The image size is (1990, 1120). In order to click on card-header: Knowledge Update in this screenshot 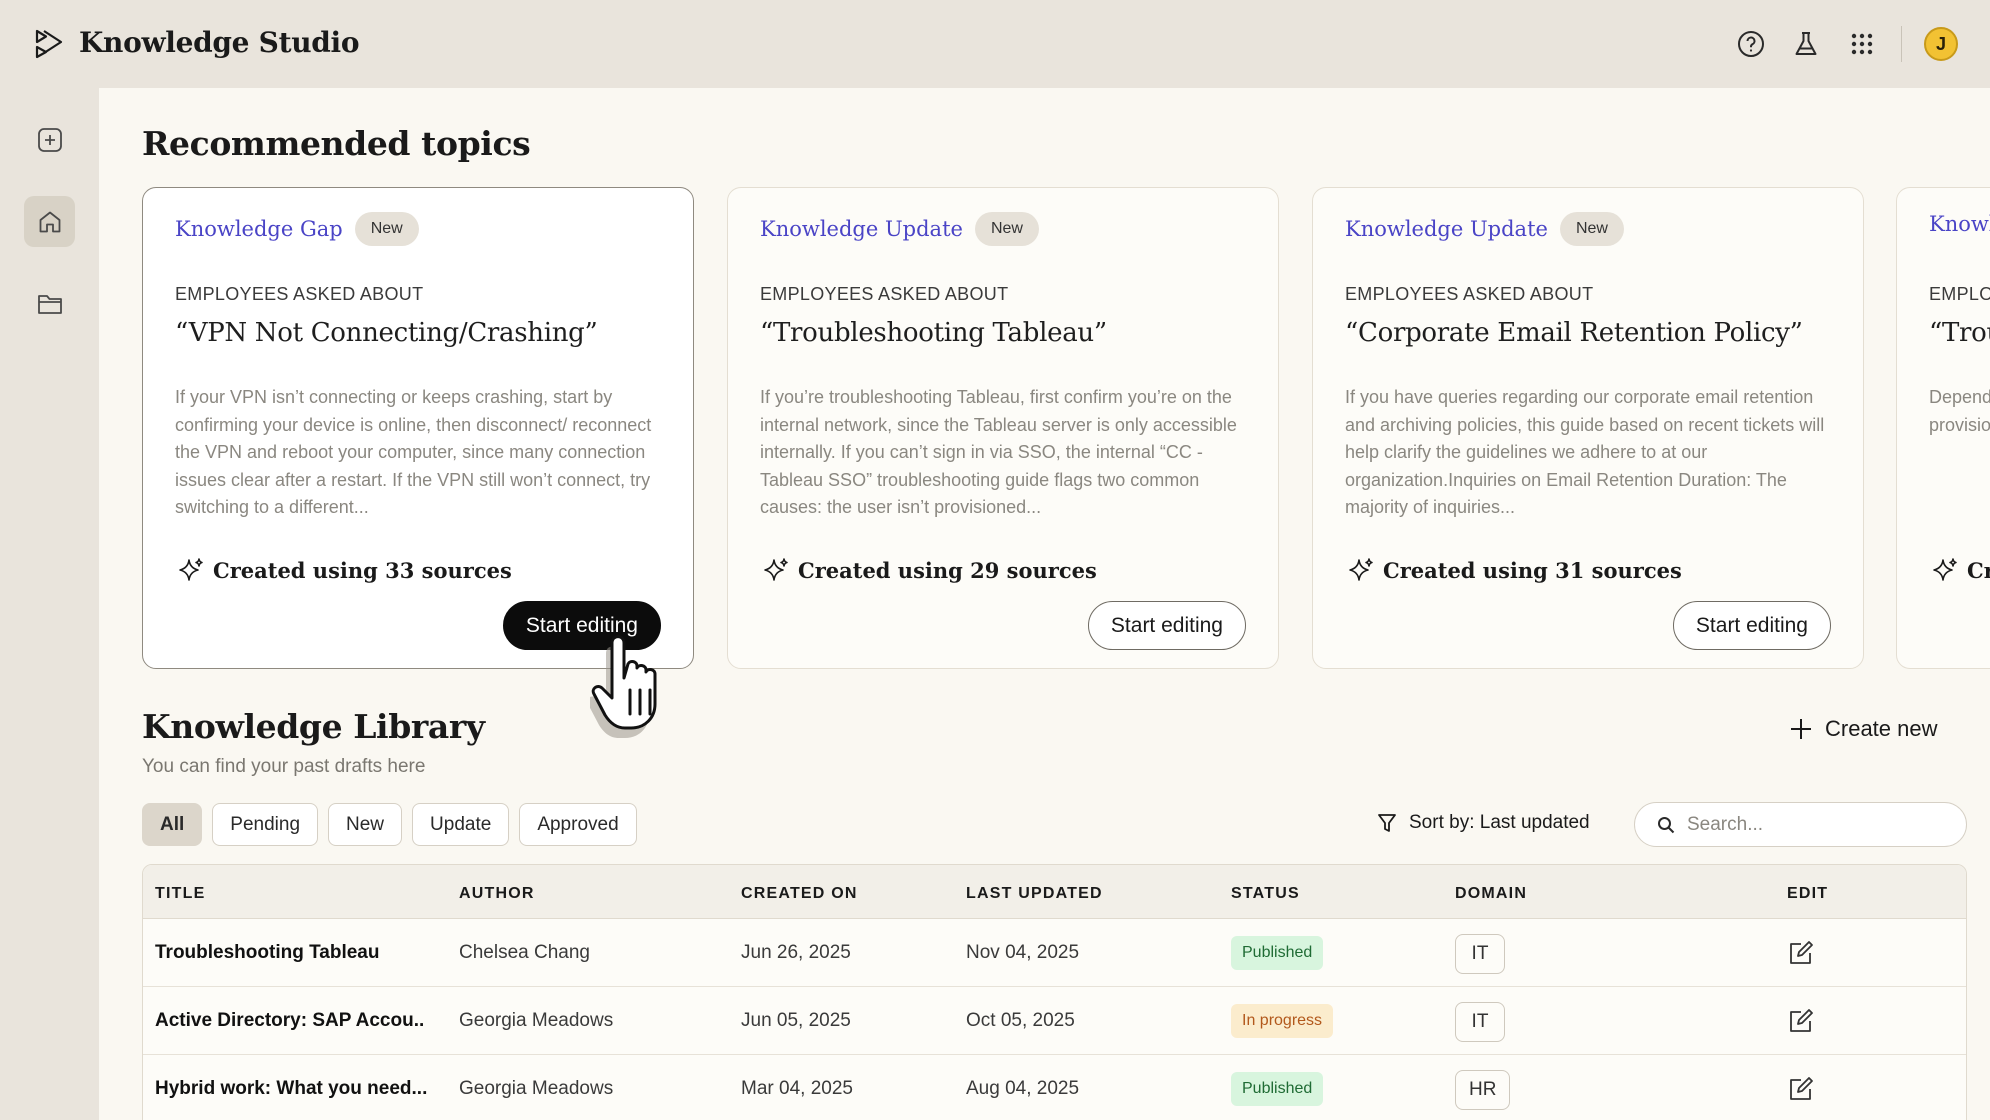, I will do `click(1959, 224)`.